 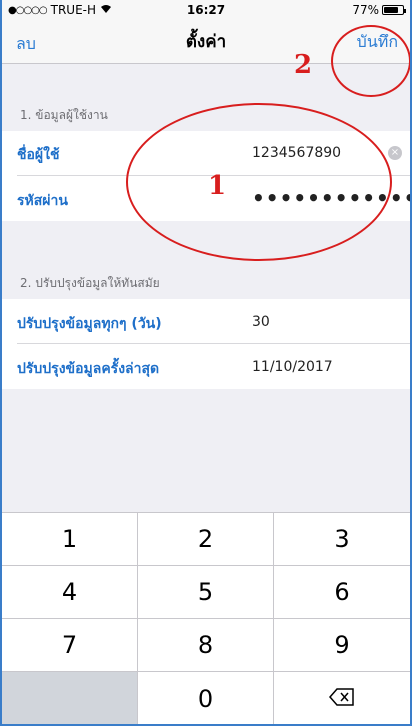 I want to click on last-update-value: 11/10/2017, so click(x=292, y=367).